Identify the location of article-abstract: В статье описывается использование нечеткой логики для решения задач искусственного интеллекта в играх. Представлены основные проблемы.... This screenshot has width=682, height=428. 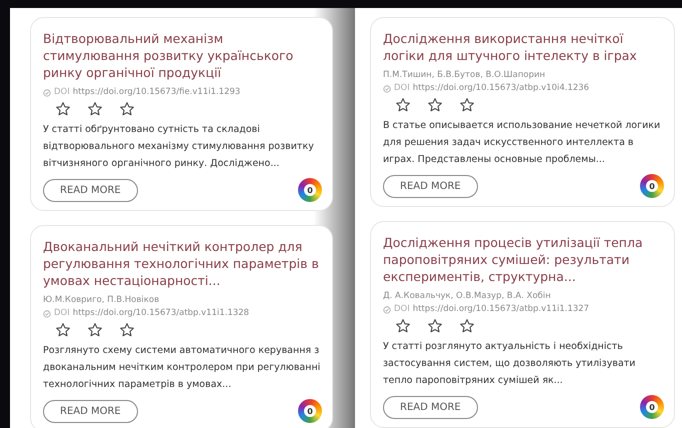
(522, 143).